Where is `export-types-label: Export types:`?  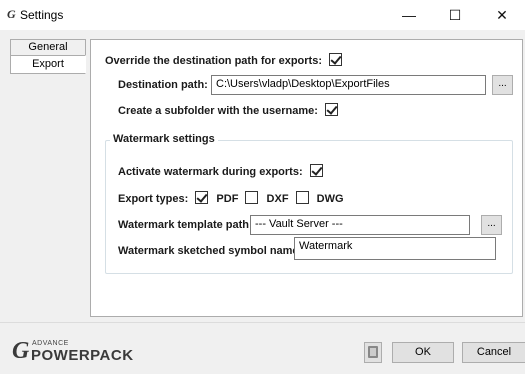
export-types-label: Export types: is located at coordinates (153, 199).